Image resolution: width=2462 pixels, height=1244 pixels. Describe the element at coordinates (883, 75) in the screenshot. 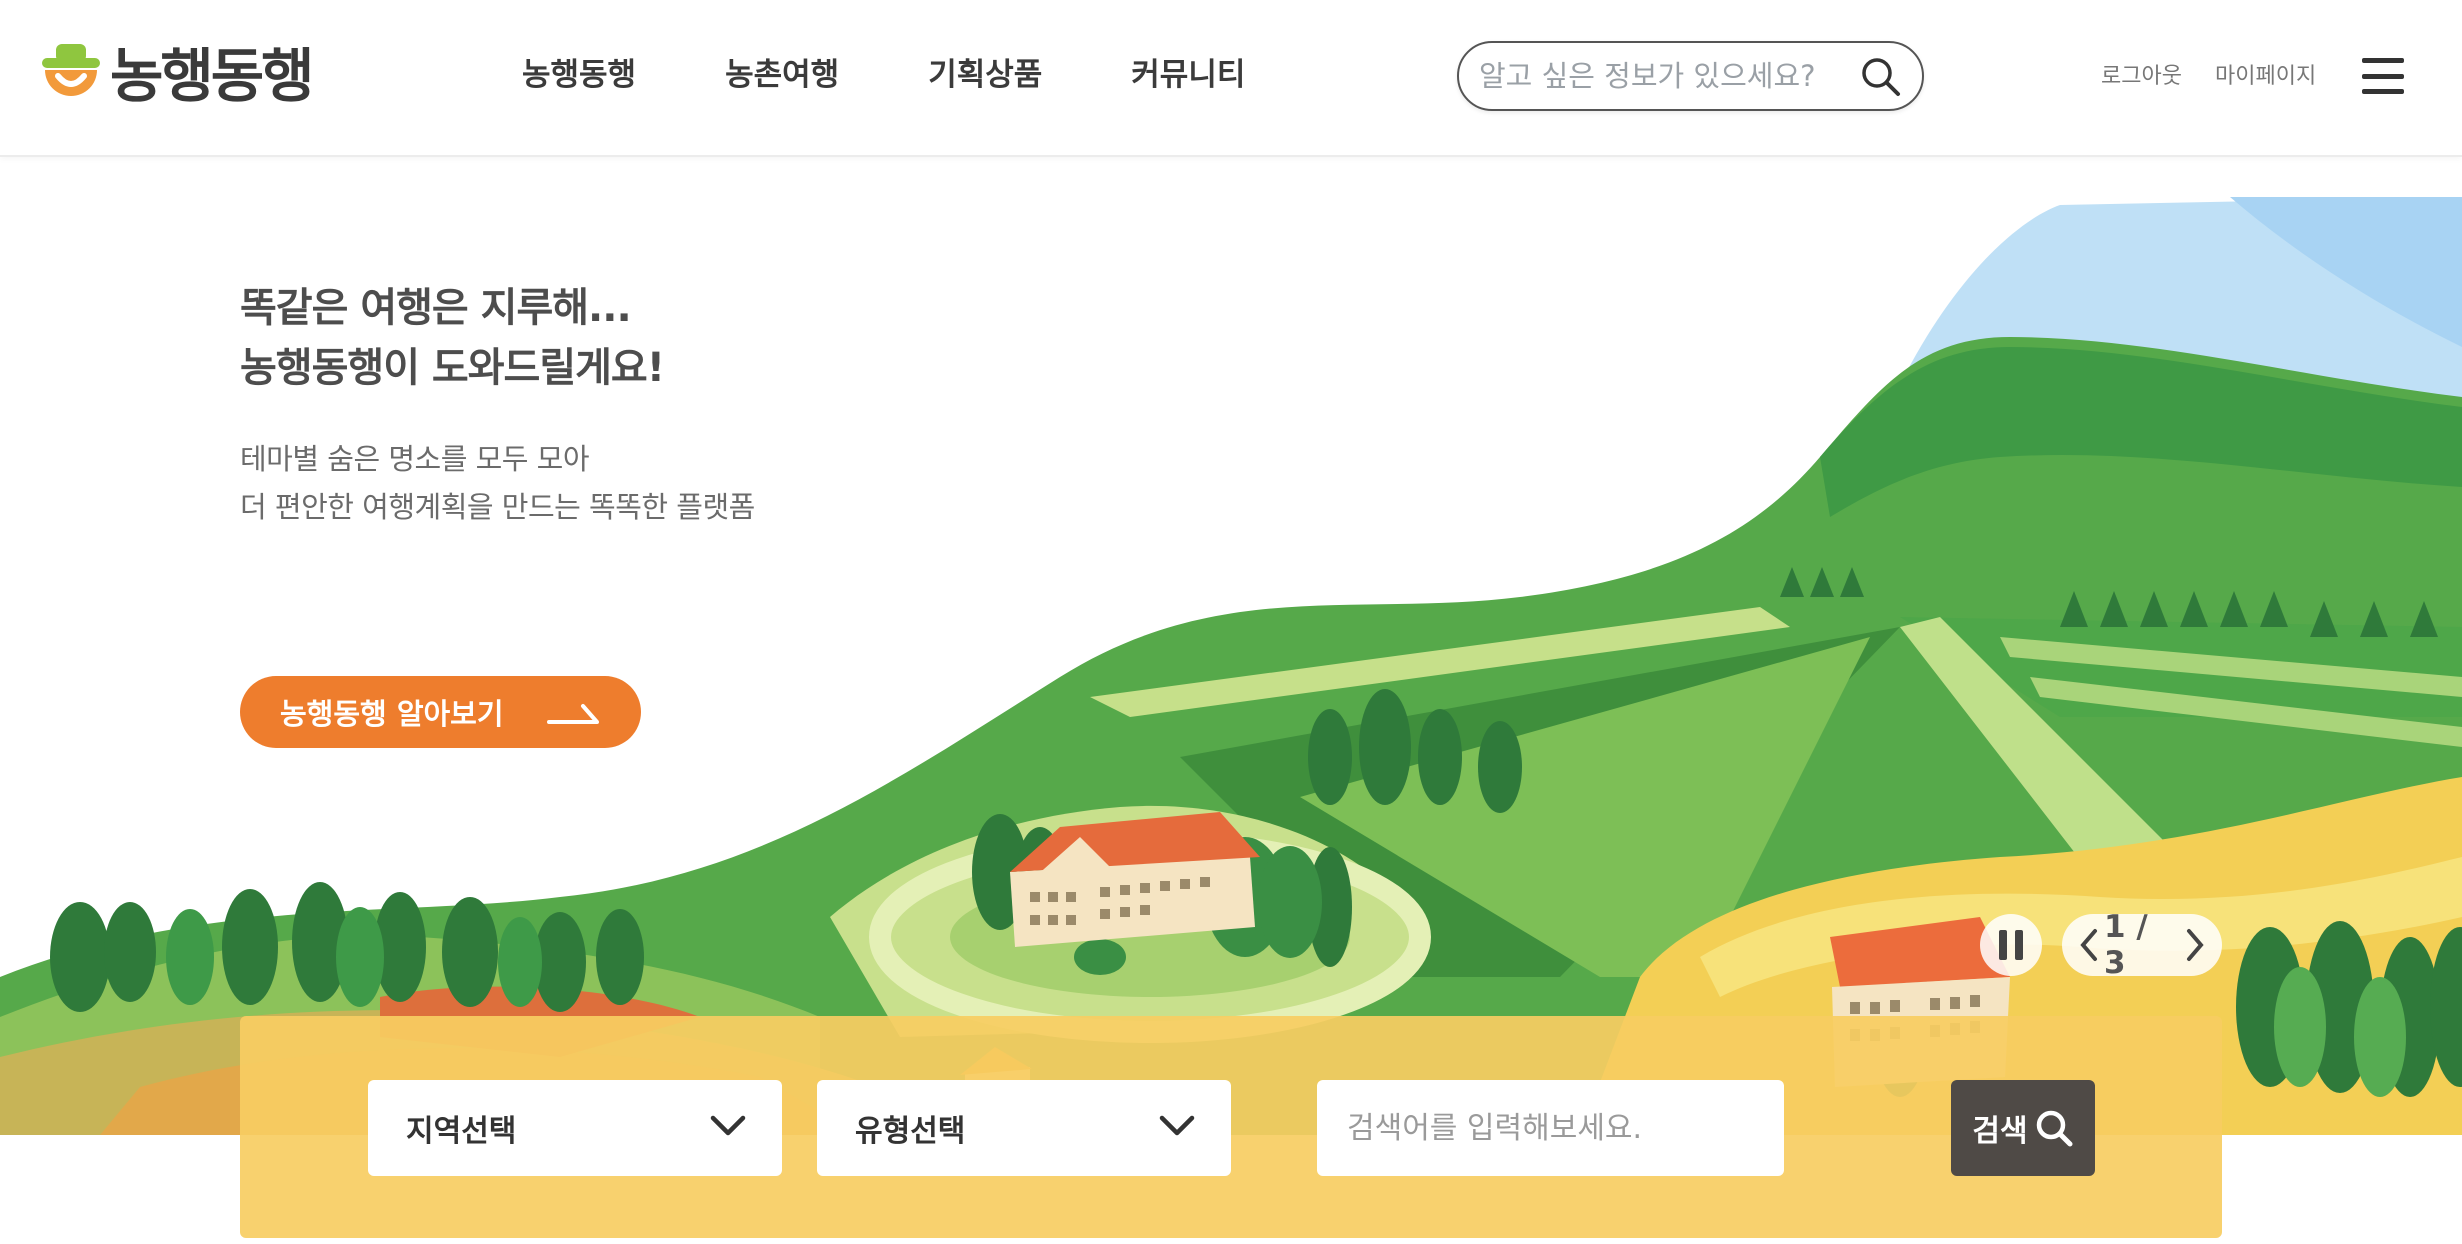

I see `main-nav: 농행동행 농촌여행 기획상품 커뮤니티` at that location.